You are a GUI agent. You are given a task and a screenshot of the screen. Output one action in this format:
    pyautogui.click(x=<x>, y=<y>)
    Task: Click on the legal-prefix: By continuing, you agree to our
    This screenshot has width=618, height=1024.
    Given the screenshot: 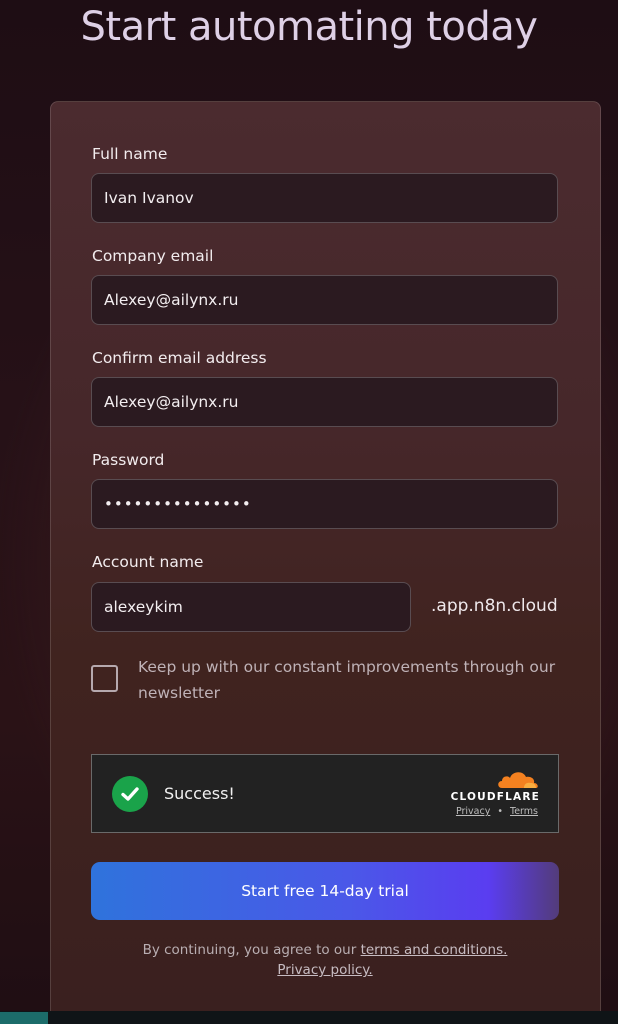 What is the action you would take?
    pyautogui.click(x=251, y=950)
    